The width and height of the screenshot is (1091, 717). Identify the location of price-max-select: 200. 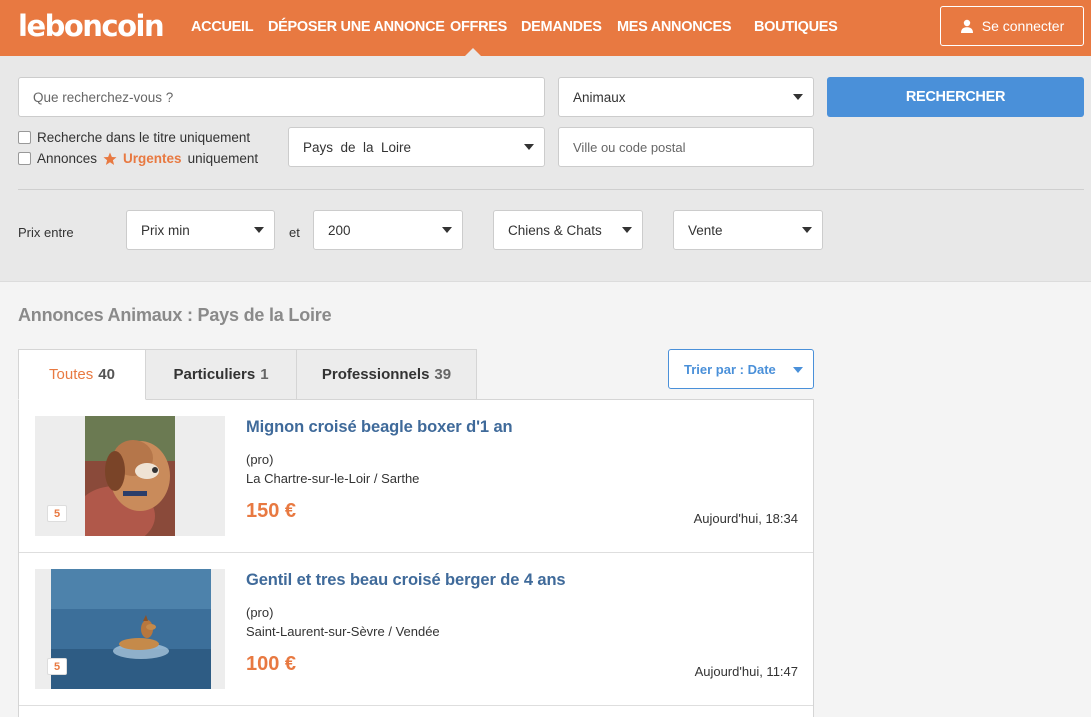
(388, 230).